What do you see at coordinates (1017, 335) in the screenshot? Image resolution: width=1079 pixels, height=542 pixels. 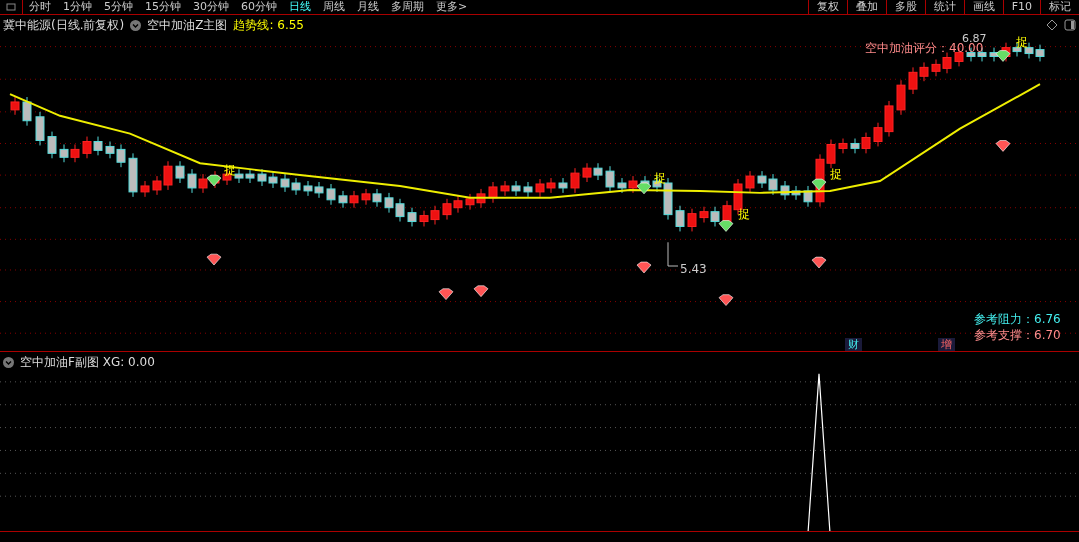 I see `support-label: 参考支撑：6.70` at bounding box center [1017, 335].